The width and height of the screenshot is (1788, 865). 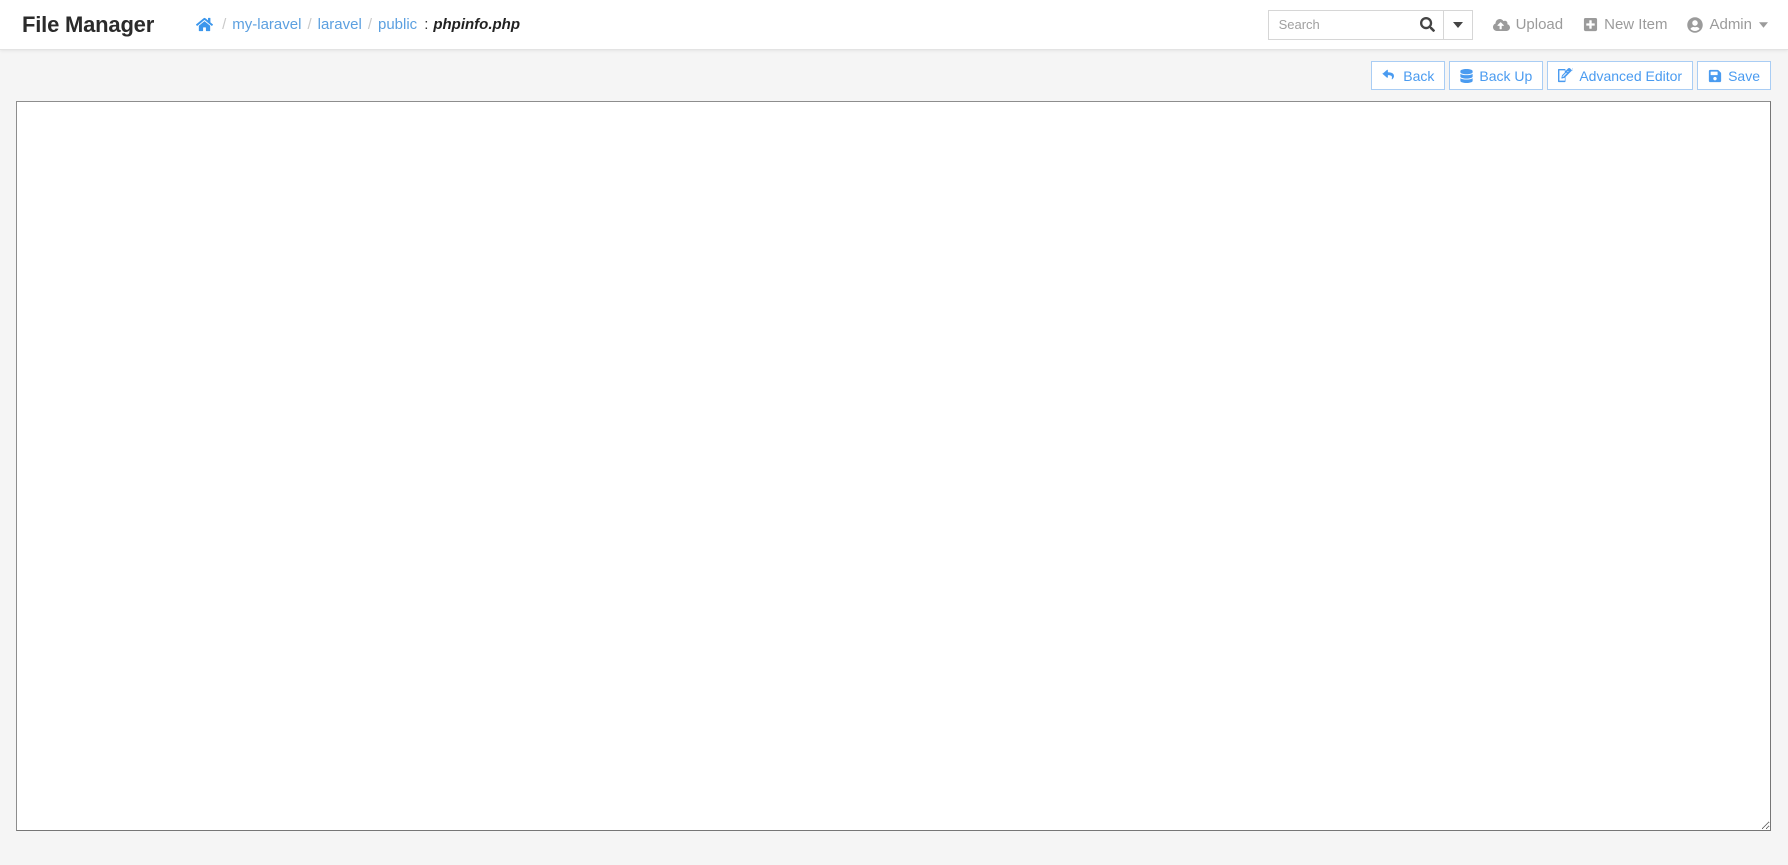 What do you see at coordinates (1566, 75) in the screenshot?
I see `pencil-square-icon` at bounding box center [1566, 75].